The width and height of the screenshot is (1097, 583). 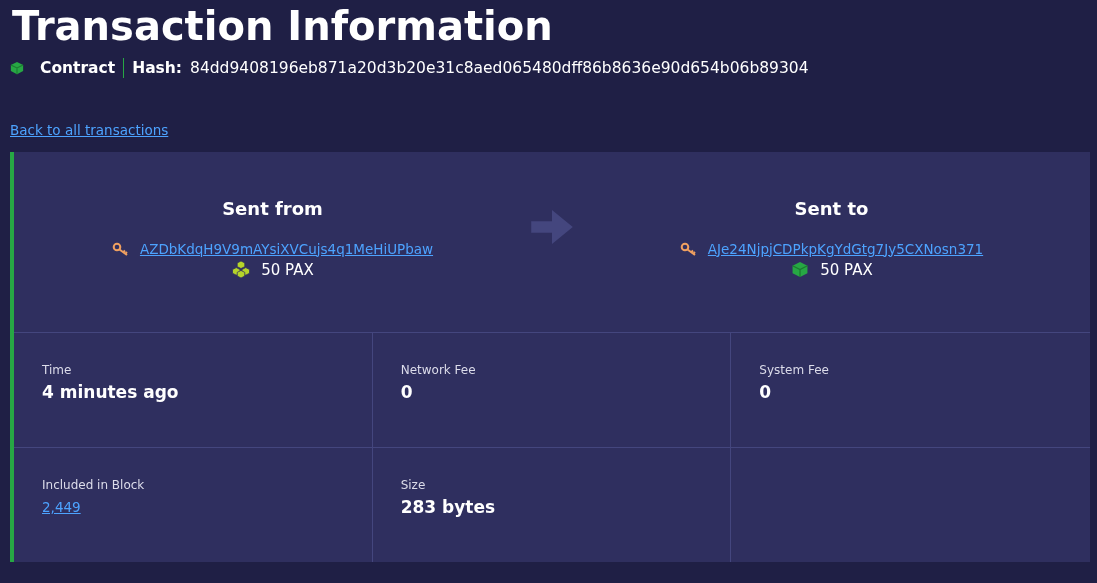 I want to click on detail-value: 283 bytes, so click(x=448, y=506).